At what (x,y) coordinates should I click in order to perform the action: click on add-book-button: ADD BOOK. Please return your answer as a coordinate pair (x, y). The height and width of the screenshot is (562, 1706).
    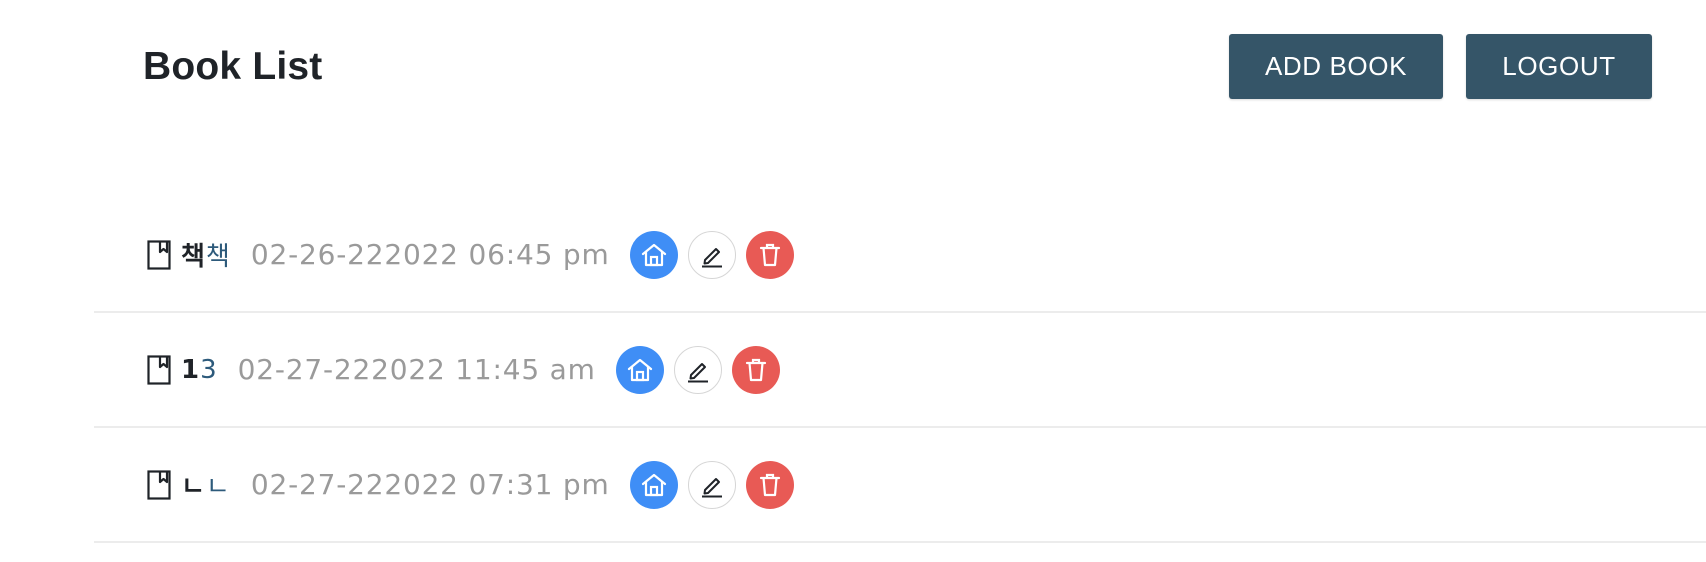
    Looking at the image, I should click on (1336, 66).